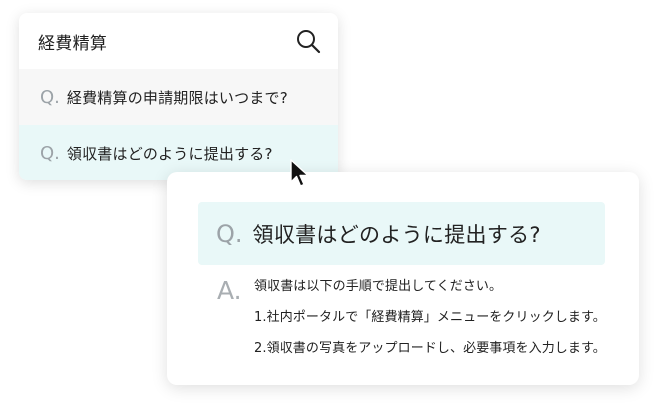 The height and width of the screenshot is (409, 657). I want to click on suggestion-label: 経費精算の申請期限はいつまで?, so click(177, 97).